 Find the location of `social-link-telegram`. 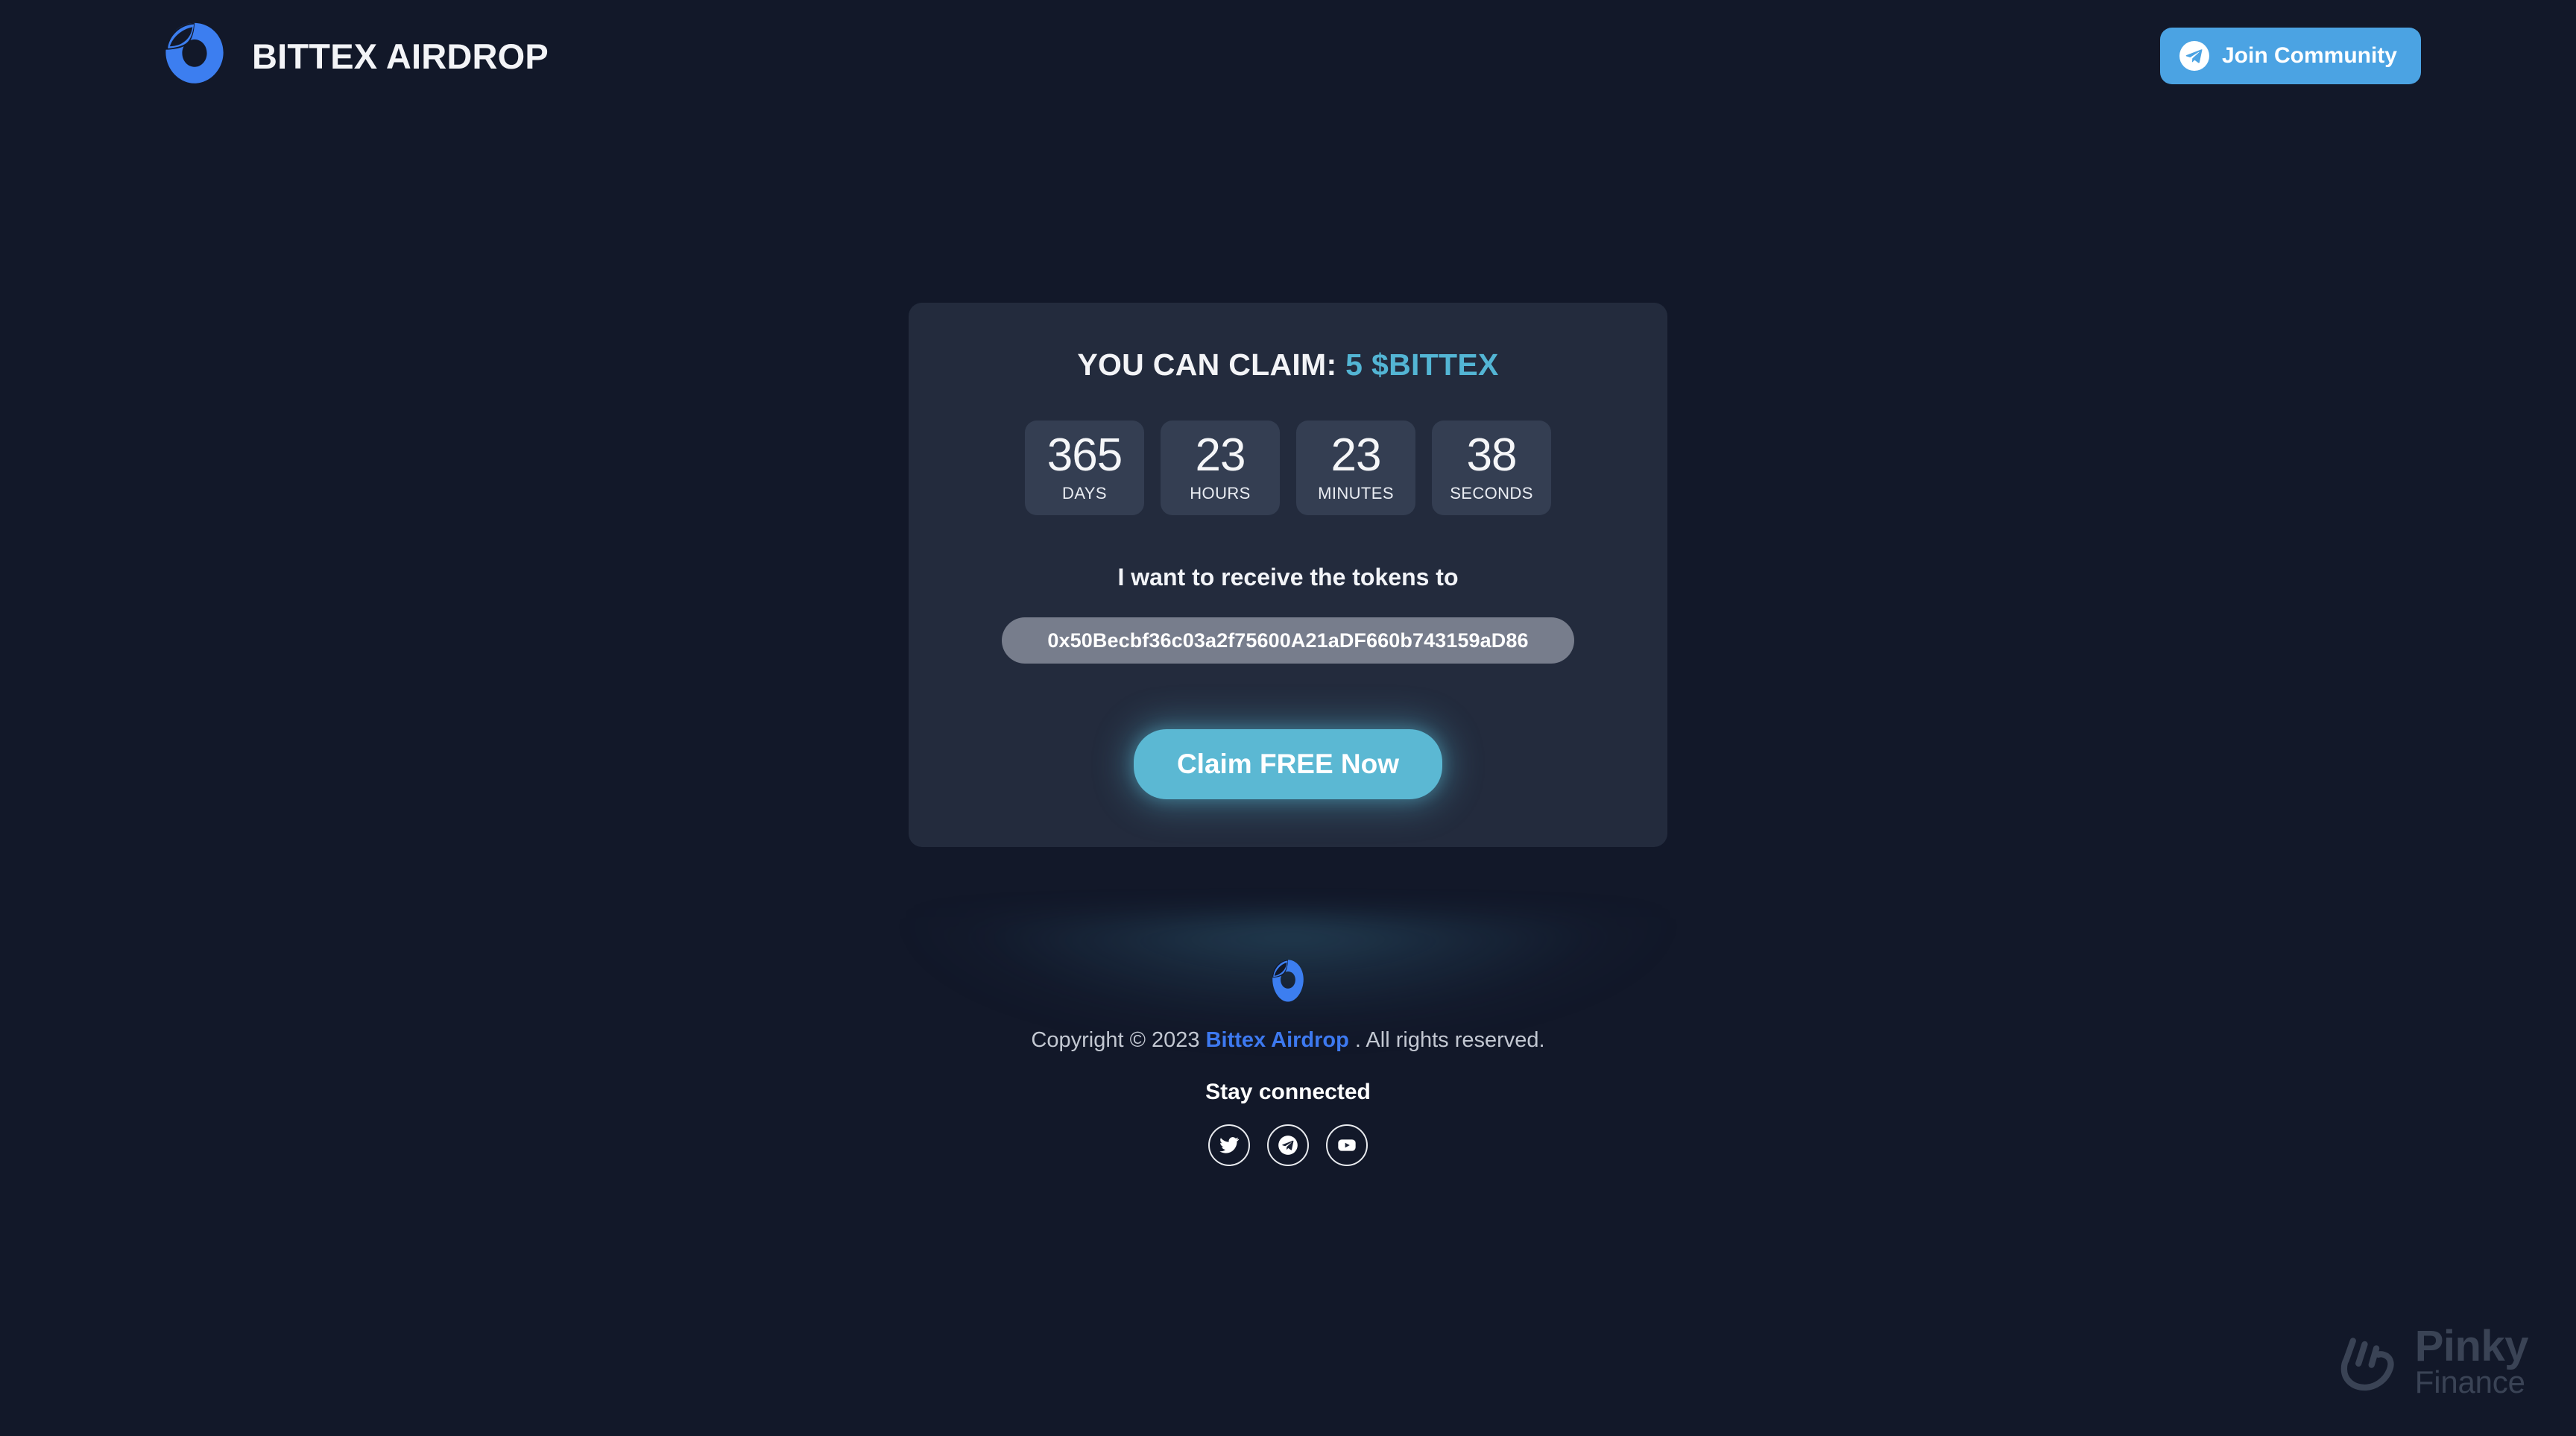

social-link-telegram is located at coordinates (1288, 1145).